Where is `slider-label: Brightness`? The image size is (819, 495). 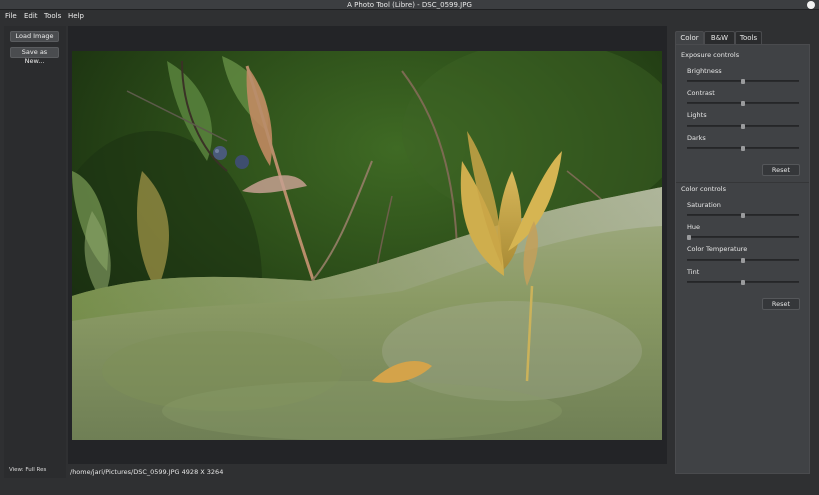
slider-label: Brightness is located at coordinates (704, 71).